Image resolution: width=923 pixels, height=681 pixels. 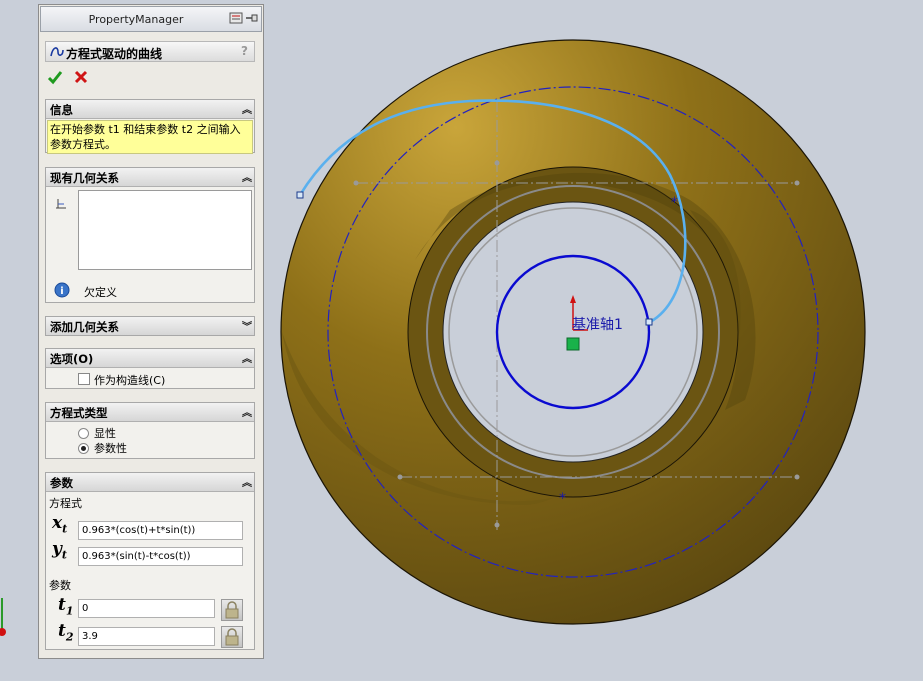 I want to click on info-group-header: 信息 ︽, so click(x=150, y=109).